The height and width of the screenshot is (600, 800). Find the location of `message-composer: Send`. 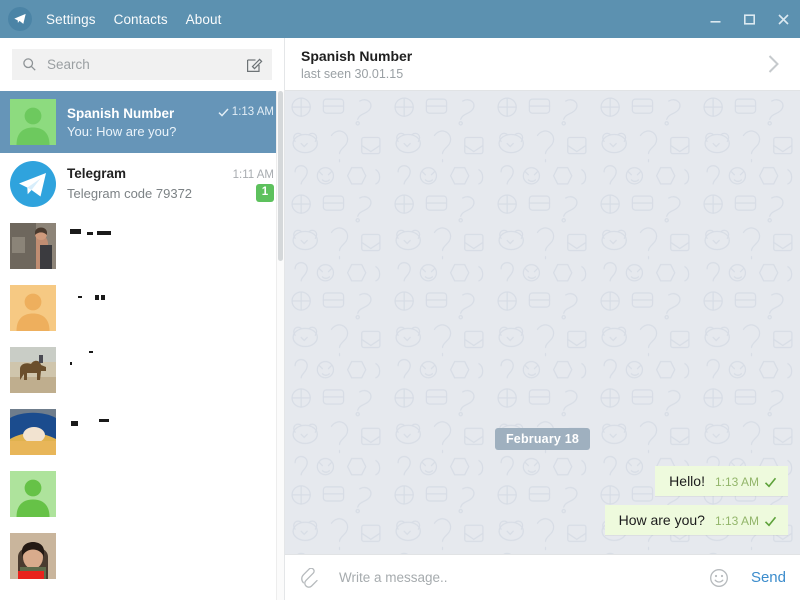

message-composer: Send is located at coordinates (542, 577).